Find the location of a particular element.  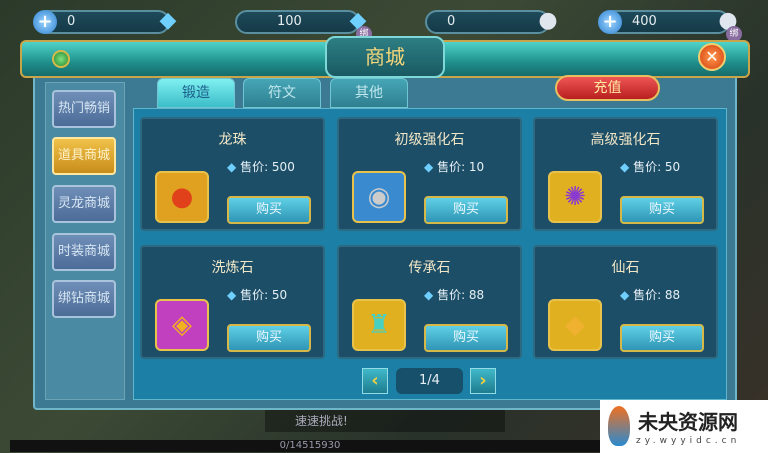

item-card: 洗炼石 ◈ ◆ 售价: 50 购买 is located at coordinates (232, 302).